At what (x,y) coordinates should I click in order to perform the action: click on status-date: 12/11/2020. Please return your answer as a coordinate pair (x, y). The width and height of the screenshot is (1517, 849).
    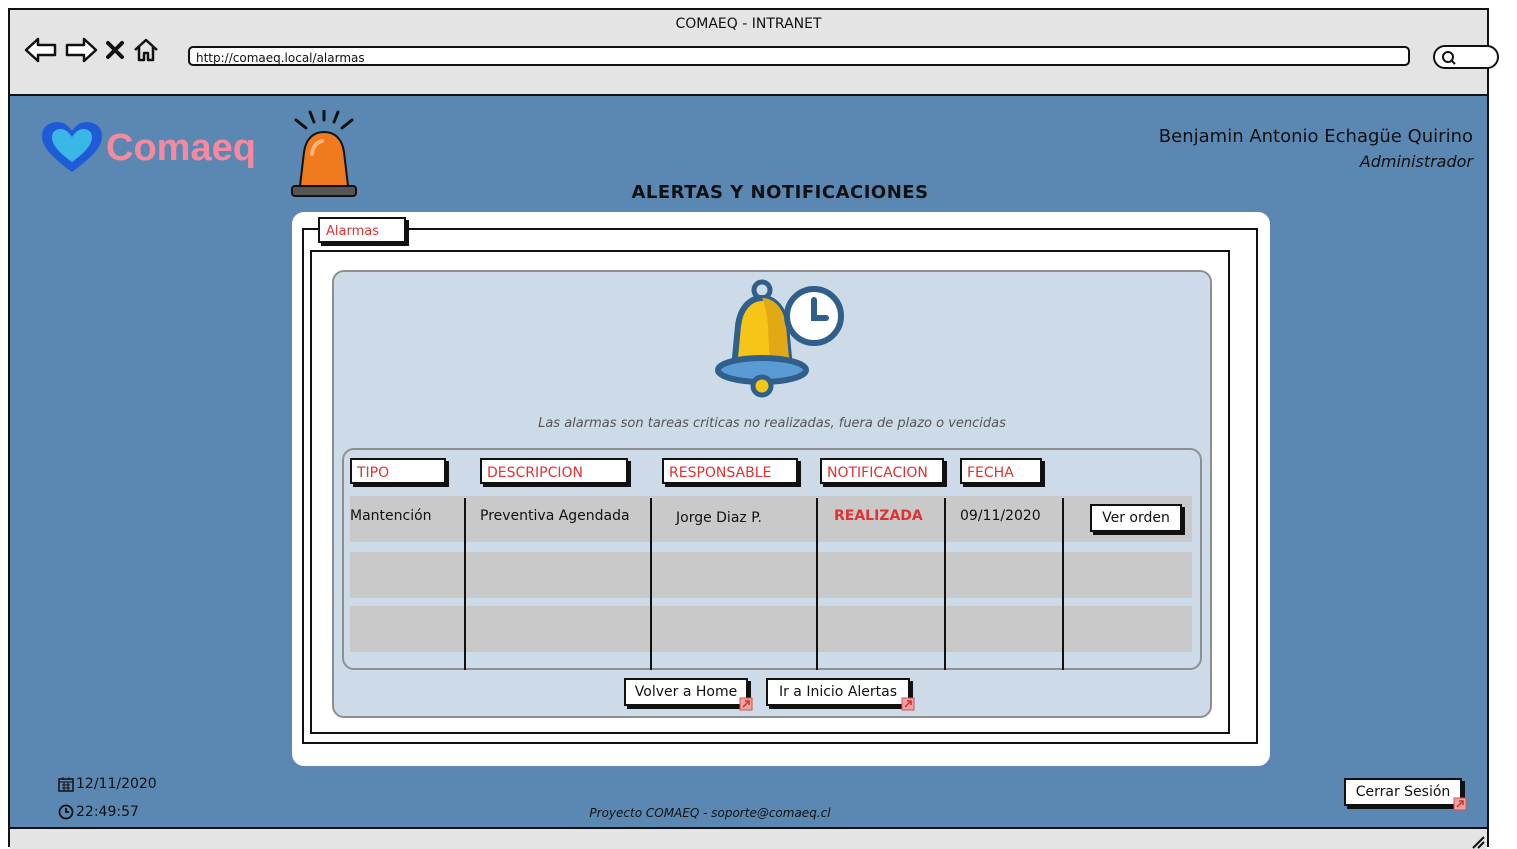
    Looking at the image, I should click on (107, 784).